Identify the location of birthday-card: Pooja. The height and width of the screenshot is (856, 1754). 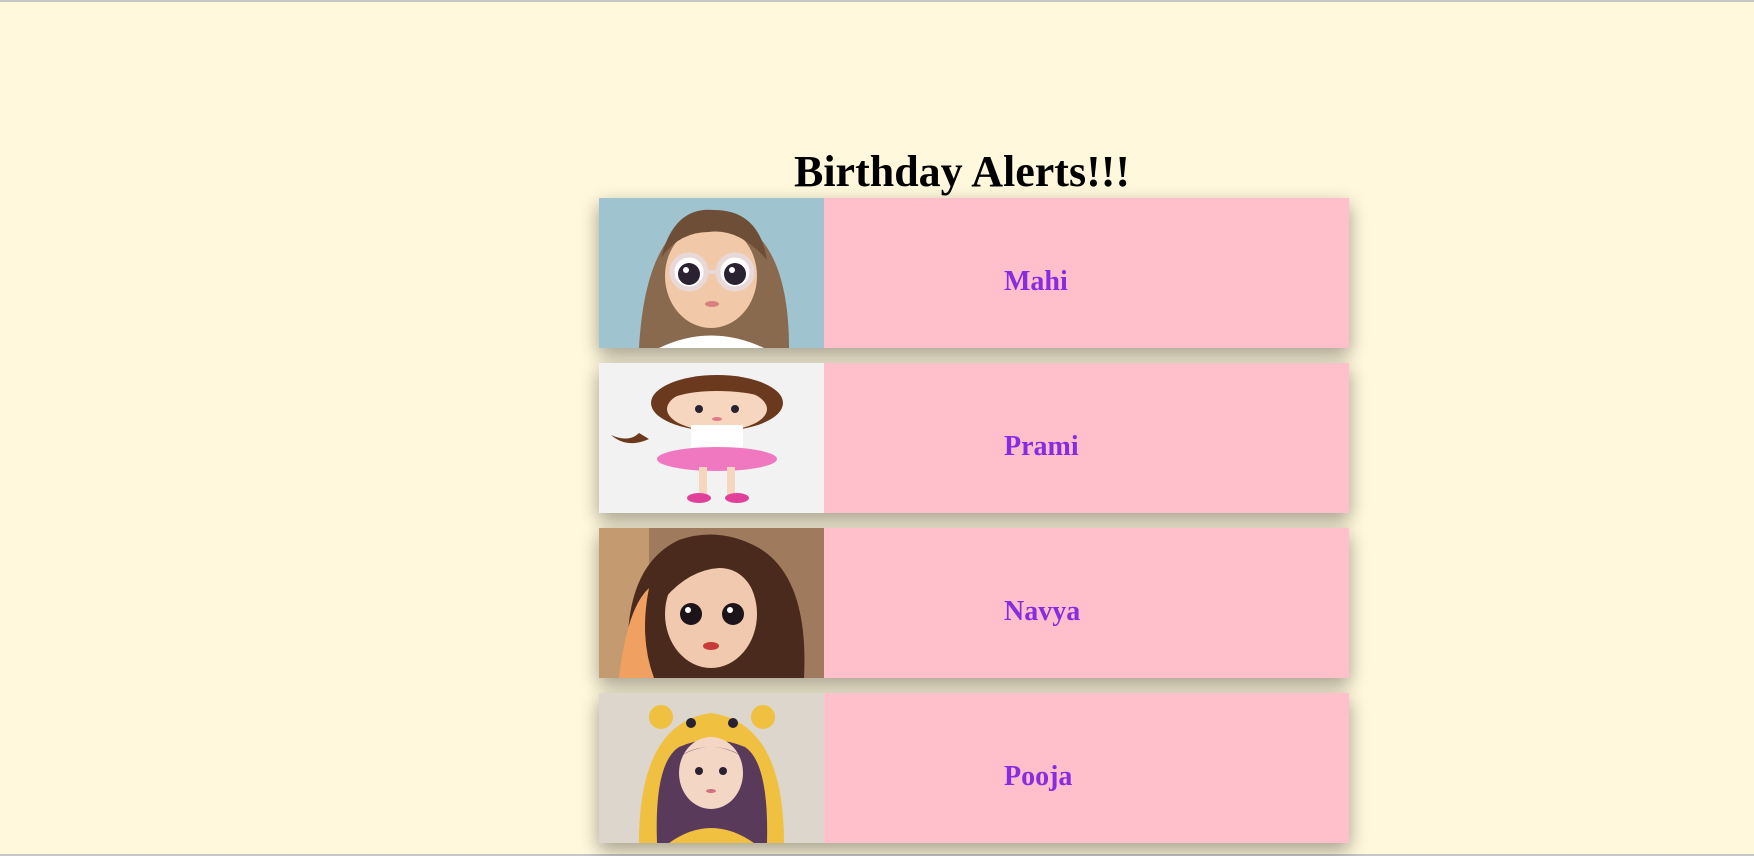
(974, 768).